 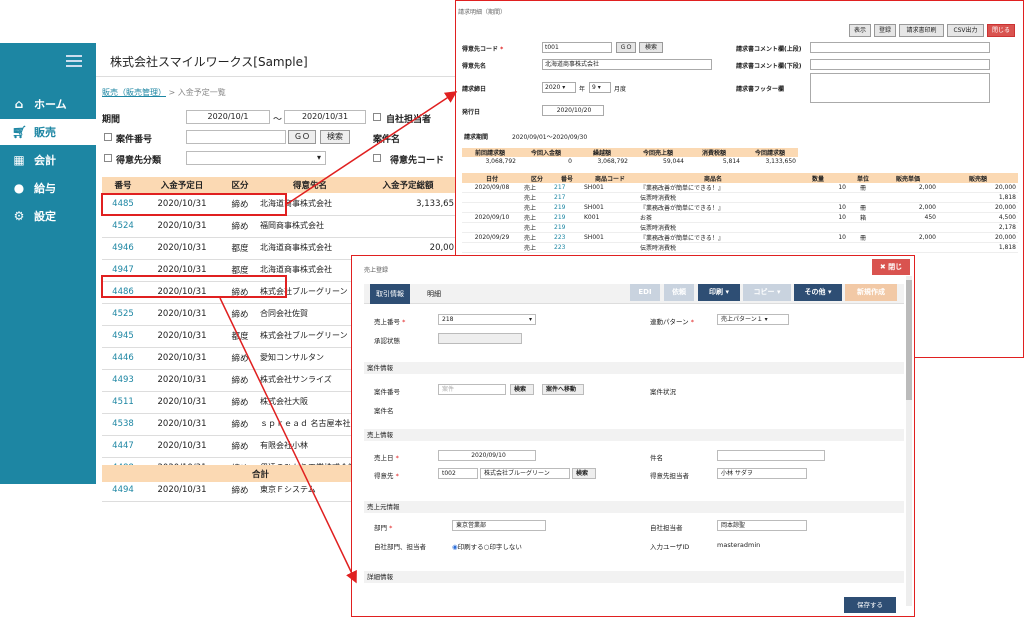 I want to click on menu-icon, so click(x=74, y=61).